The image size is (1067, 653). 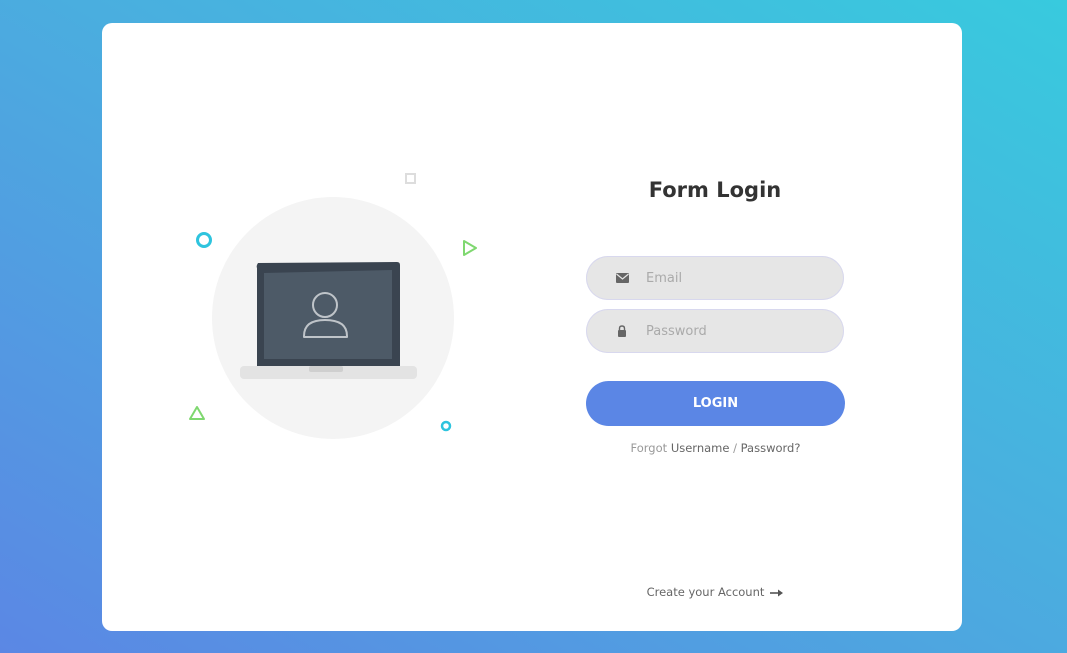 What do you see at coordinates (410, 178) in the screenshot?
I see `decor-square` at bounding box center [410, 178].